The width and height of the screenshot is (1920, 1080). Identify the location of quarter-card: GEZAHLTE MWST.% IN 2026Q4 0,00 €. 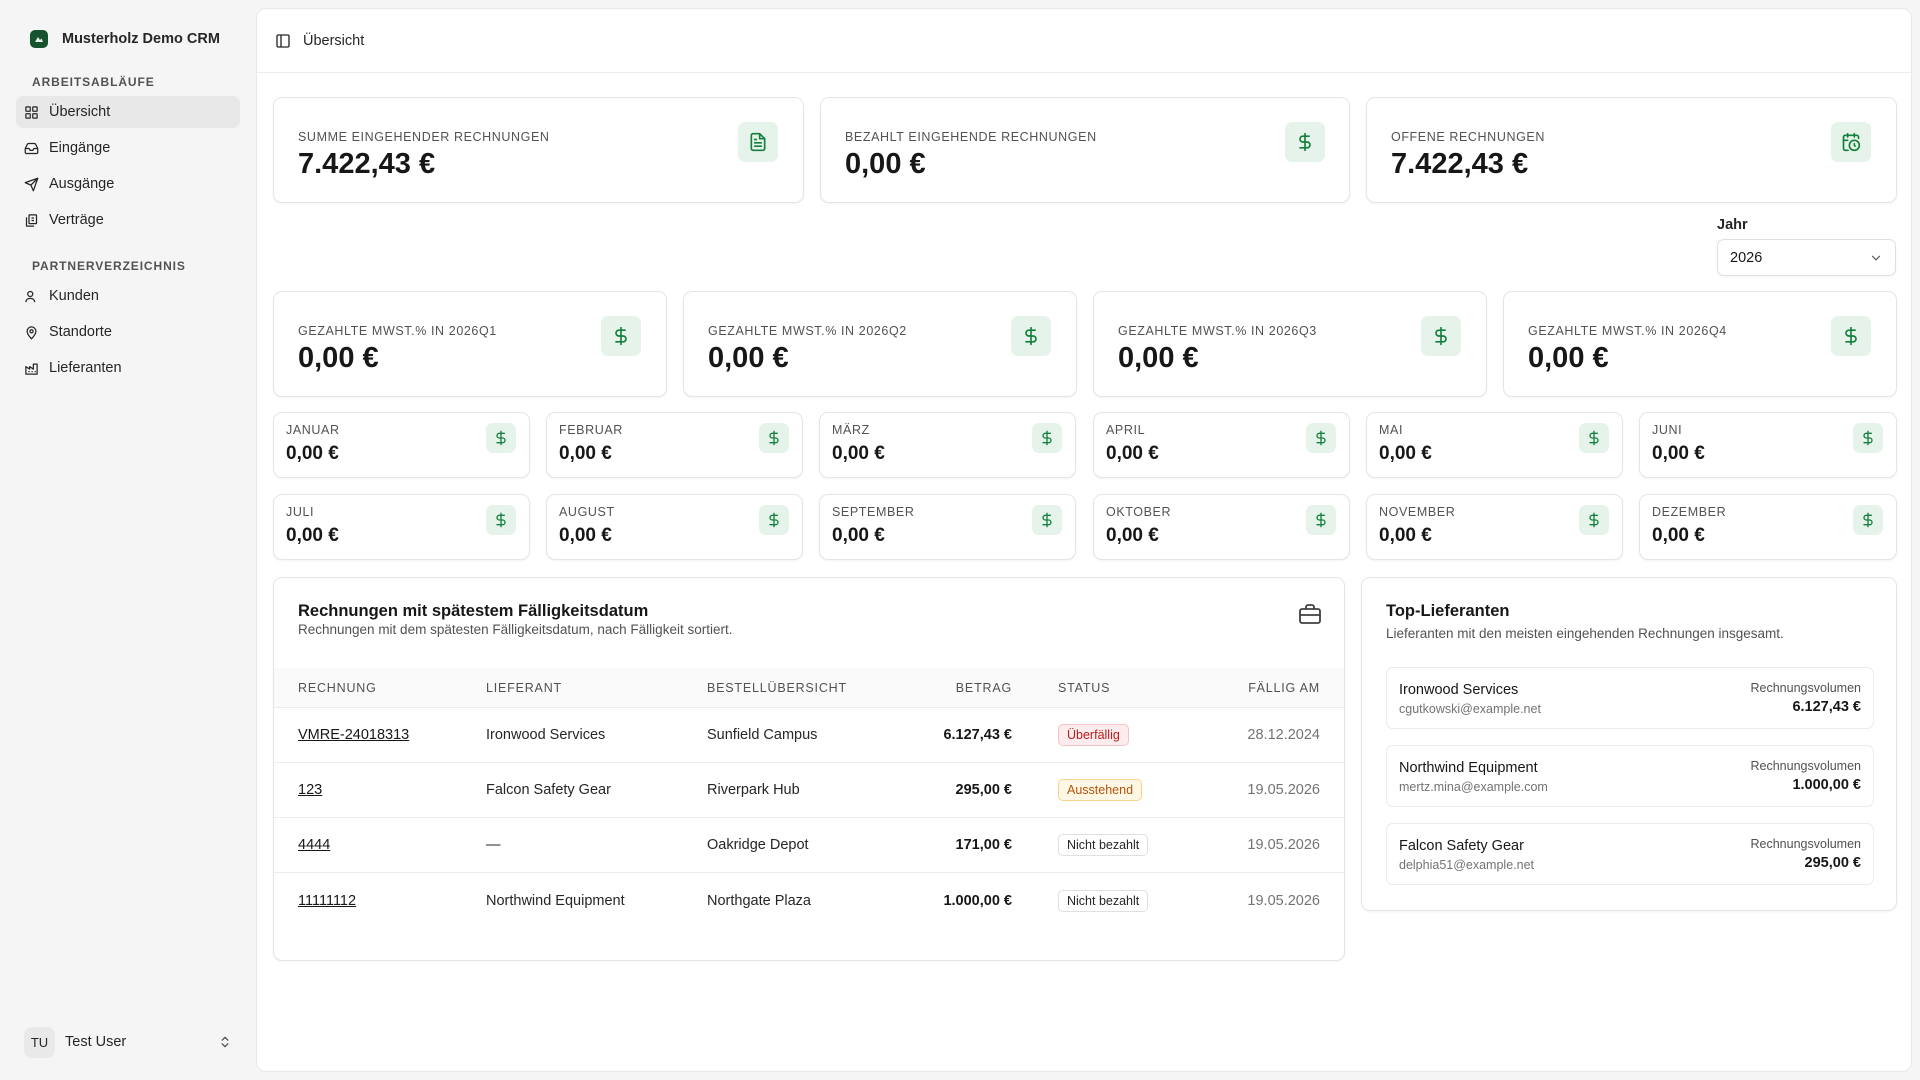
(1700, 344).